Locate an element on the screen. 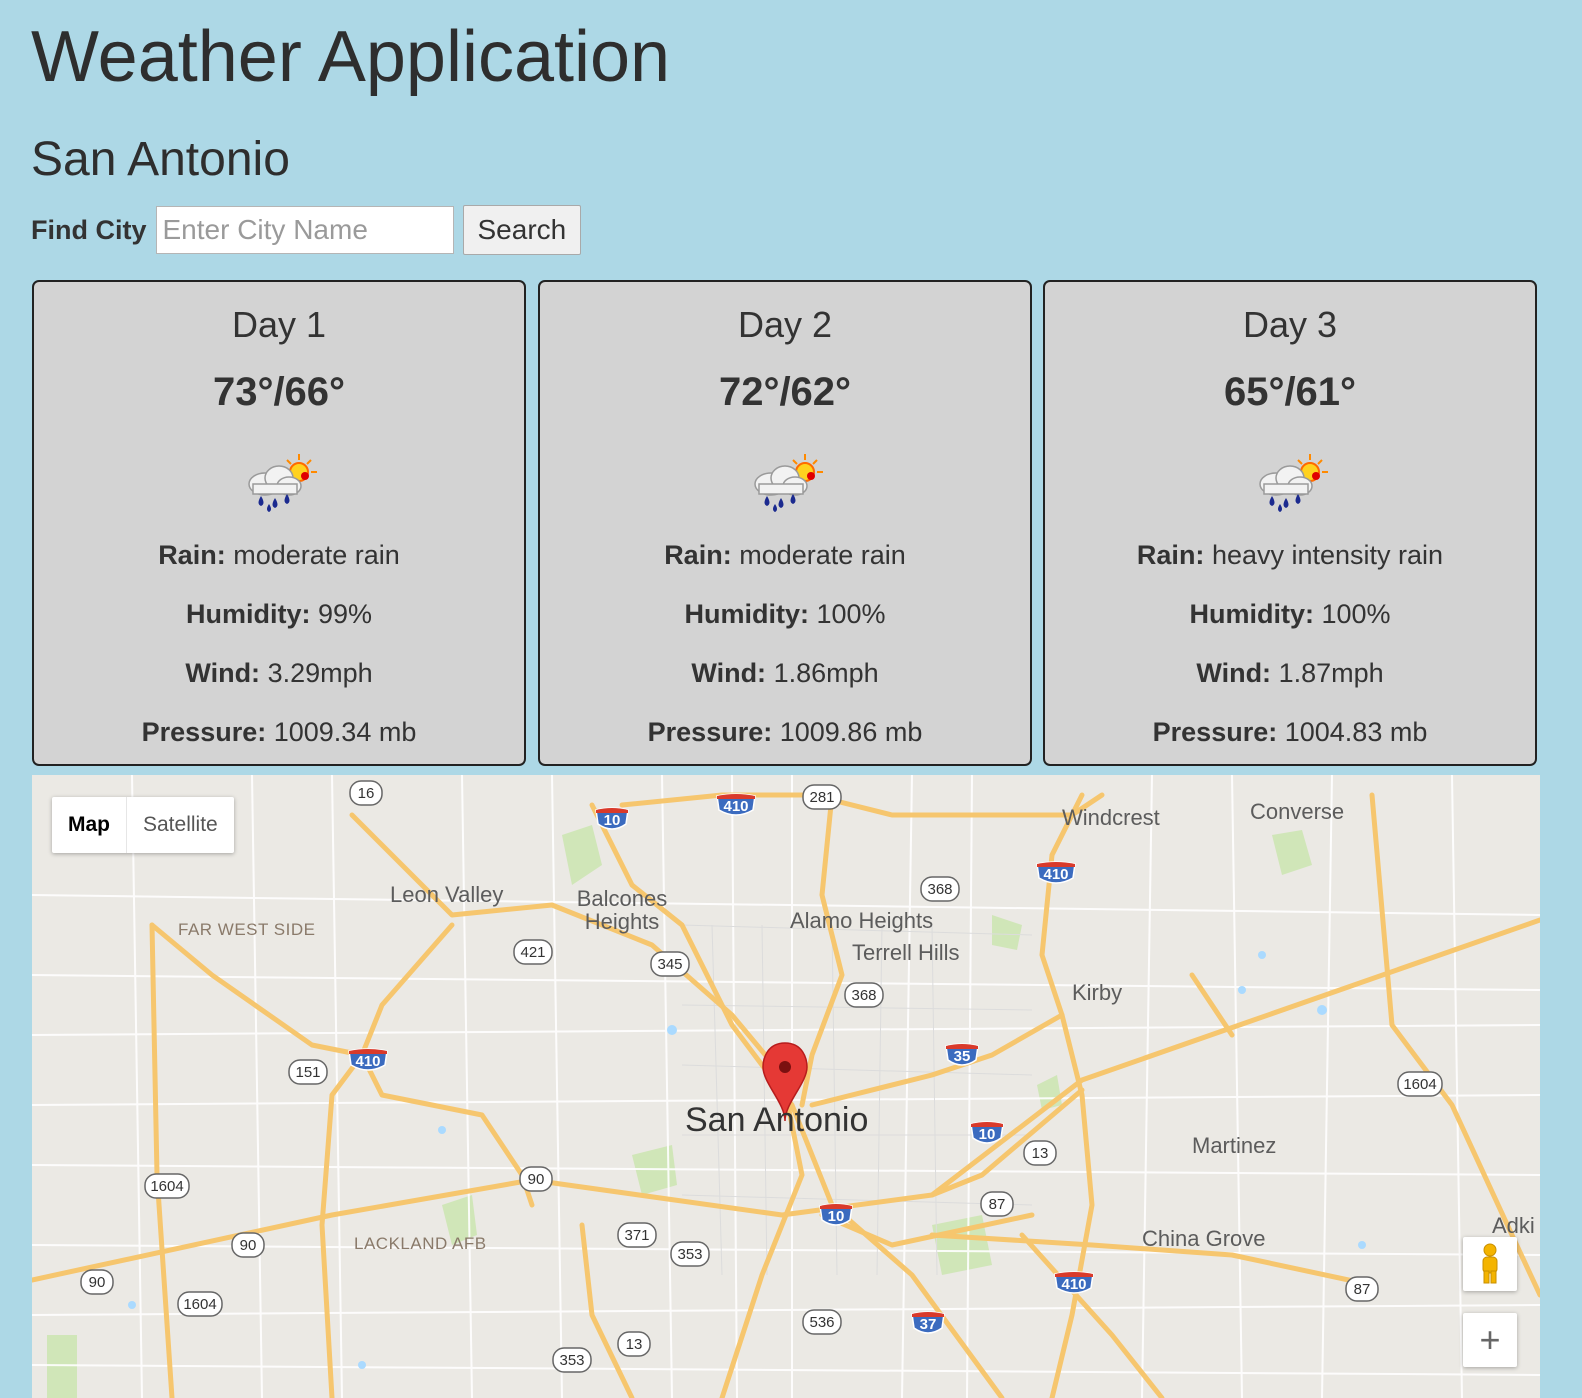 The height and width of the screenshot is (1398, 1582). route-number: 421 is located at coordinates (532, 952).